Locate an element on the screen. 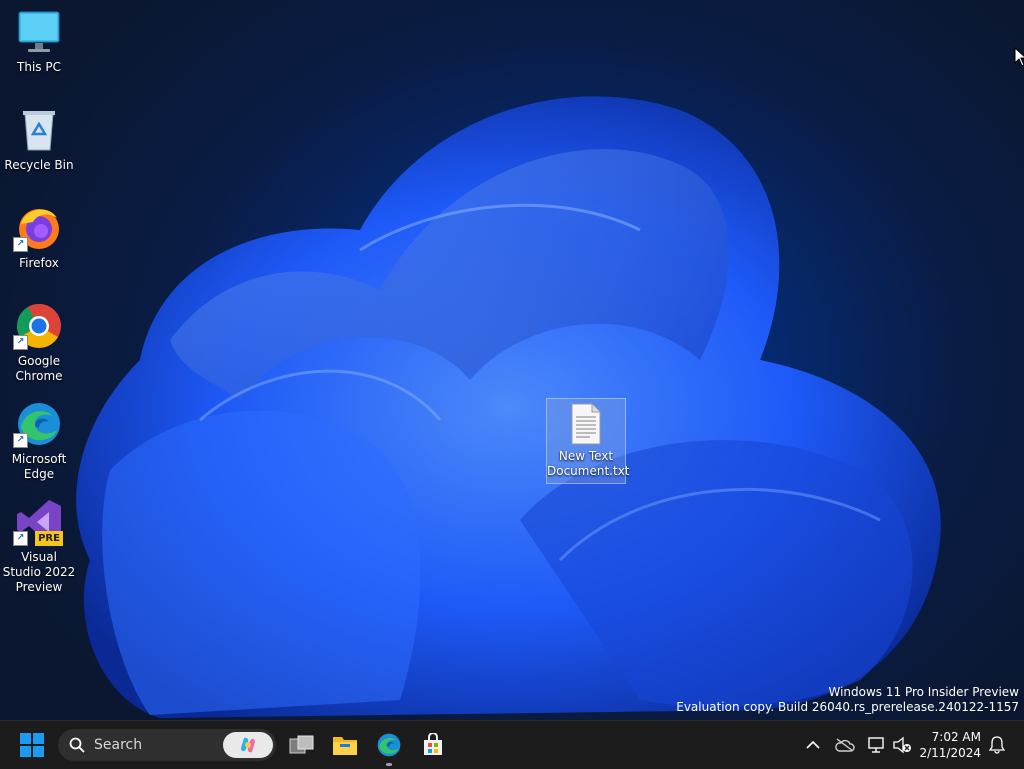  task-view-button is located at coordinates (302, 745).